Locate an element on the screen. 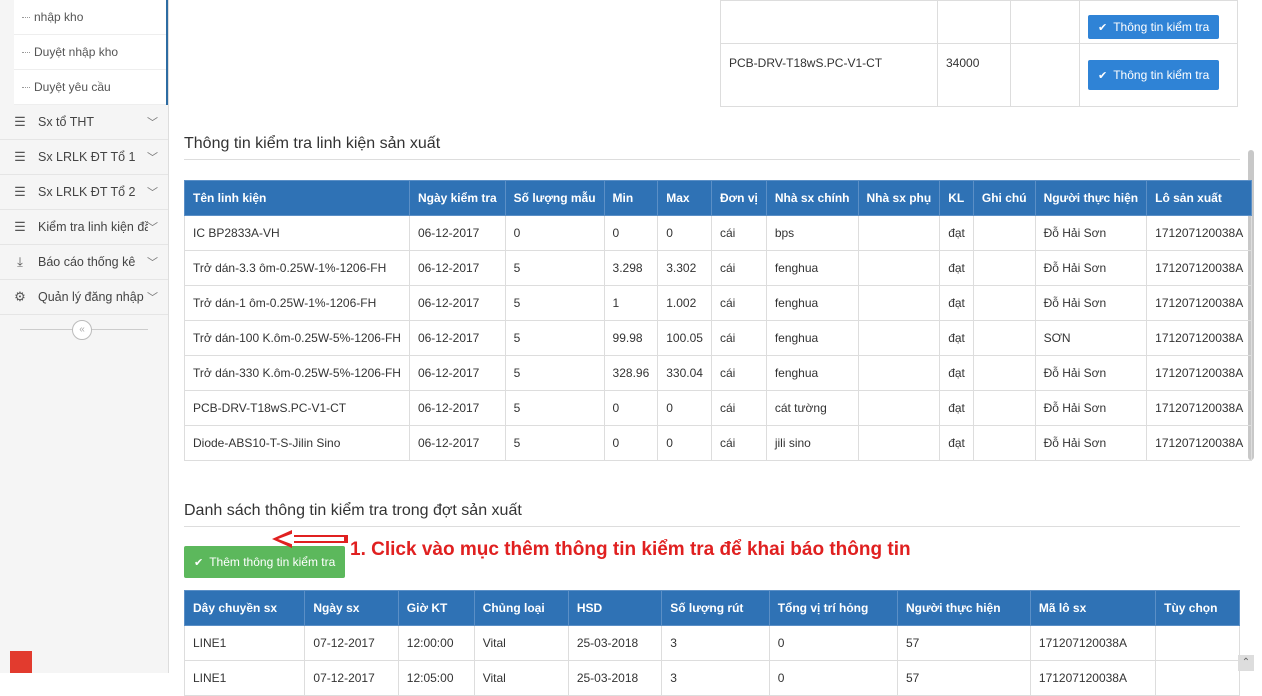 The height and width of the screenshot is (696, 1262). sidebar-item-label: Quản lý đăng nhập is located at coordinates (91, 297).